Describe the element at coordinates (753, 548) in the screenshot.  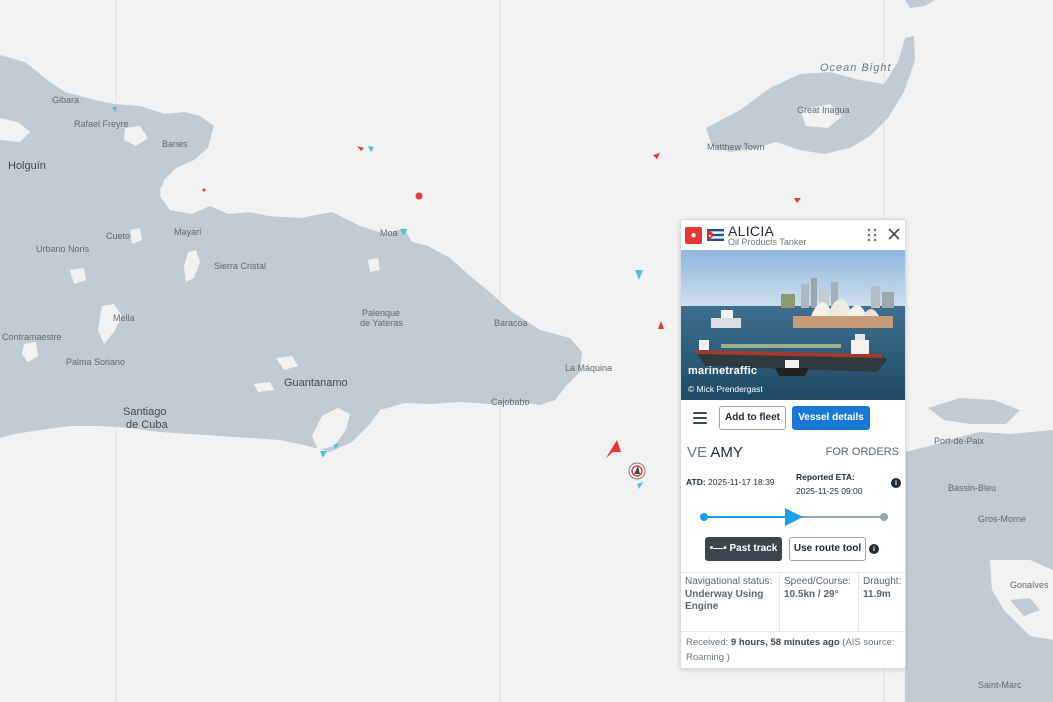
I see `past-track-label: Past track` at that location.